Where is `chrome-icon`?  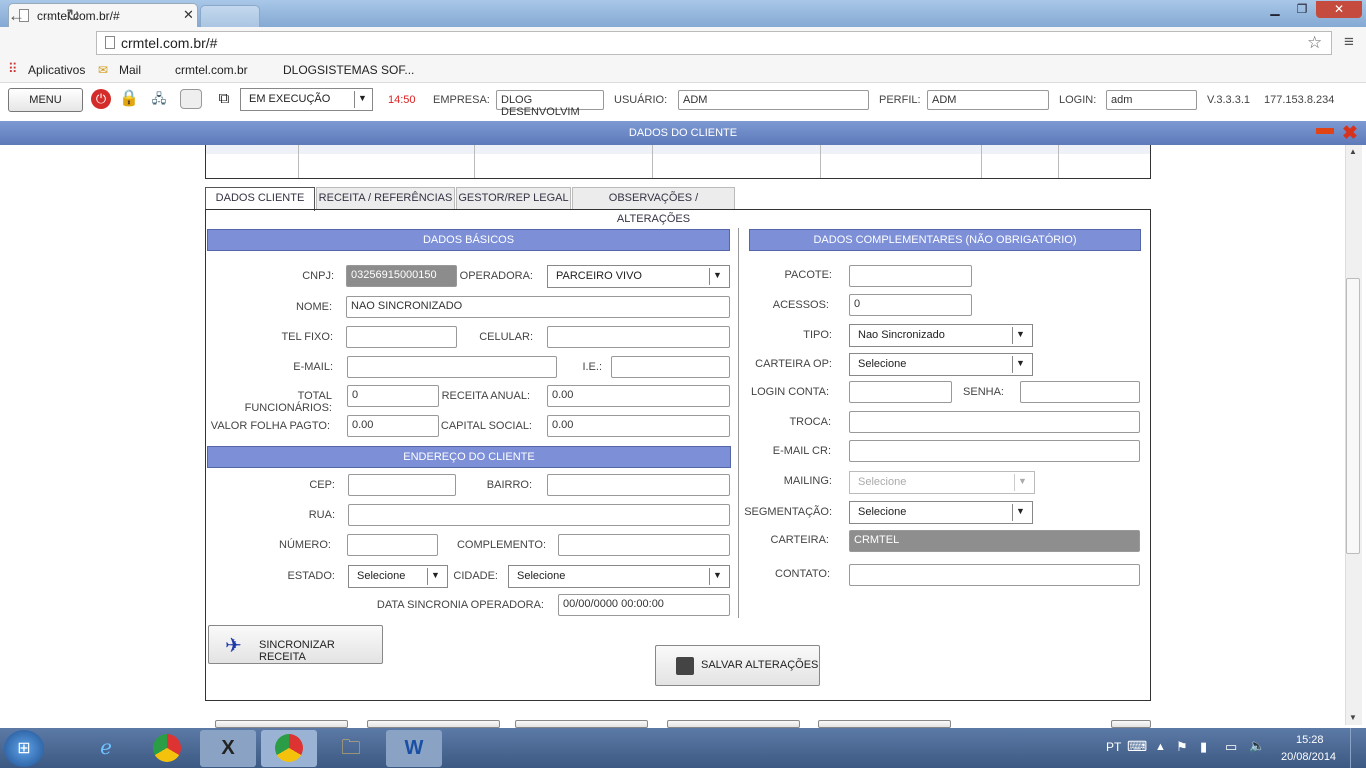 chrome-icon is located at coordinates (167, 748).